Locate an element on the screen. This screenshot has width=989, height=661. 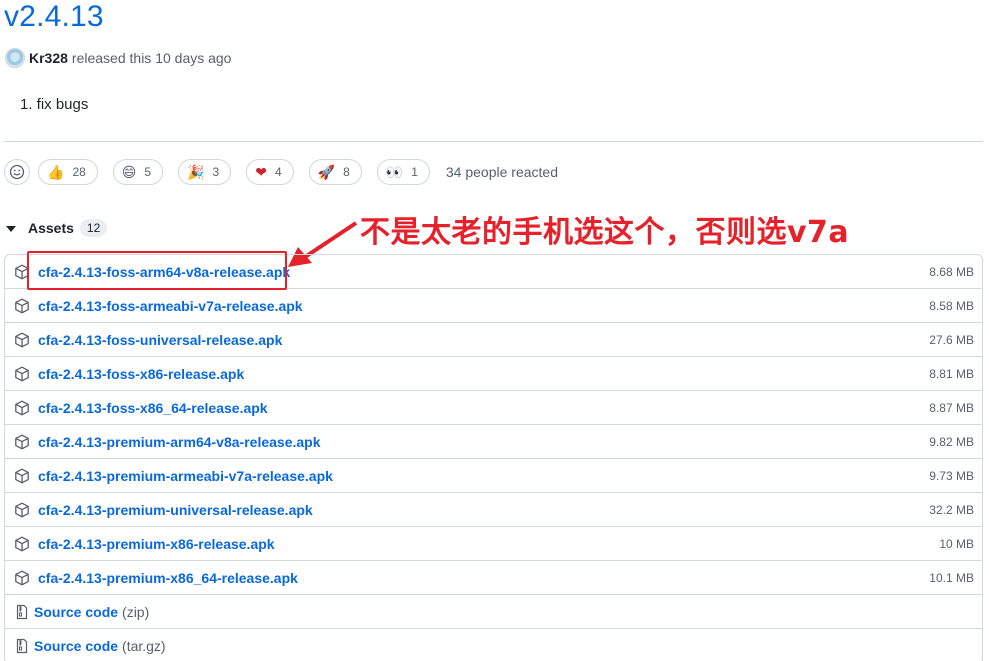
source-code-link: Source code (zip) is located at coordinates (91, 612).